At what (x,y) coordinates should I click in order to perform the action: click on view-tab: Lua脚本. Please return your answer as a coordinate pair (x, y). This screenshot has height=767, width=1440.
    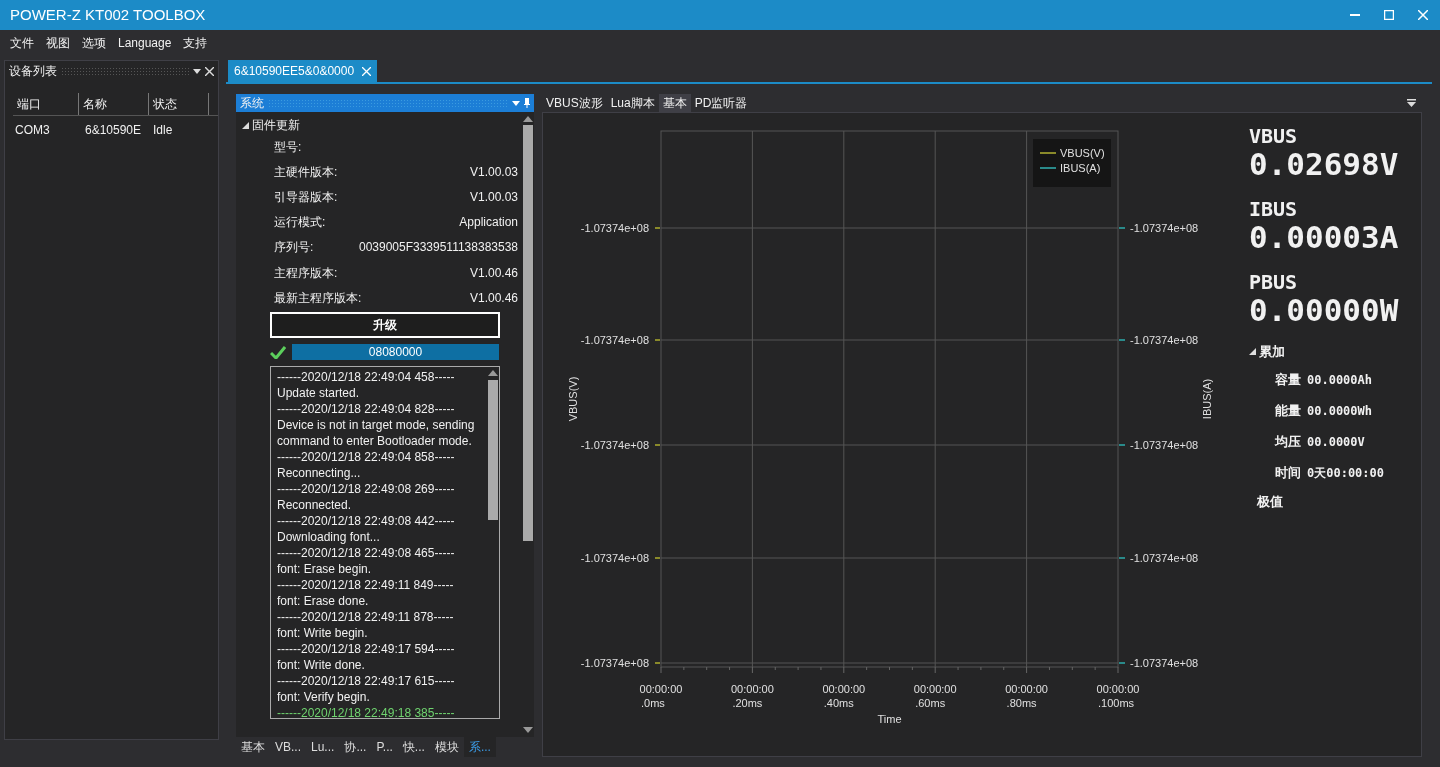
    Looking at the image, I should click on (632, 103).